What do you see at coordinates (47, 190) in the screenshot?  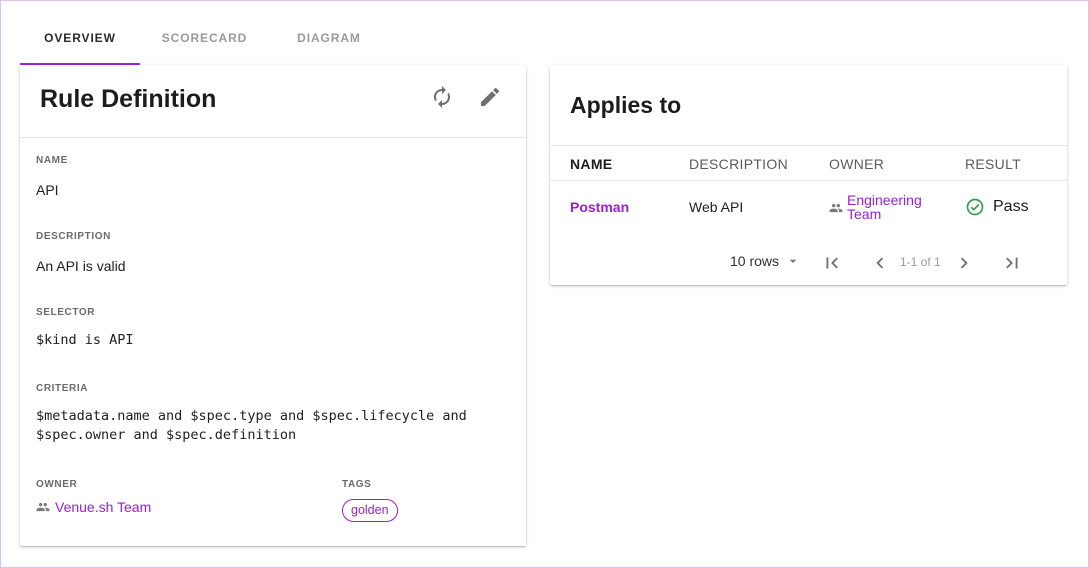 I see `name-value: API` at bounding box center [47, 190].